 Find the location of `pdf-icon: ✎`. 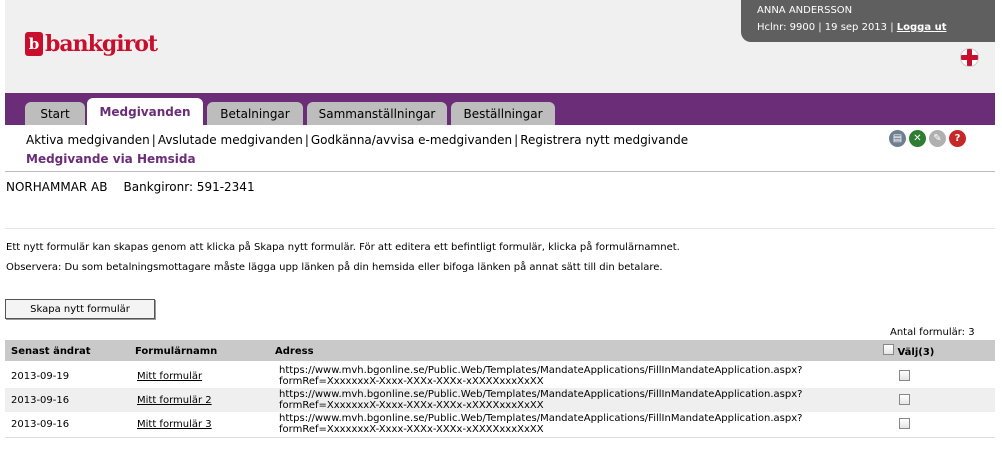

pdf-icon: ✎ is located at coordinates (937, 138).